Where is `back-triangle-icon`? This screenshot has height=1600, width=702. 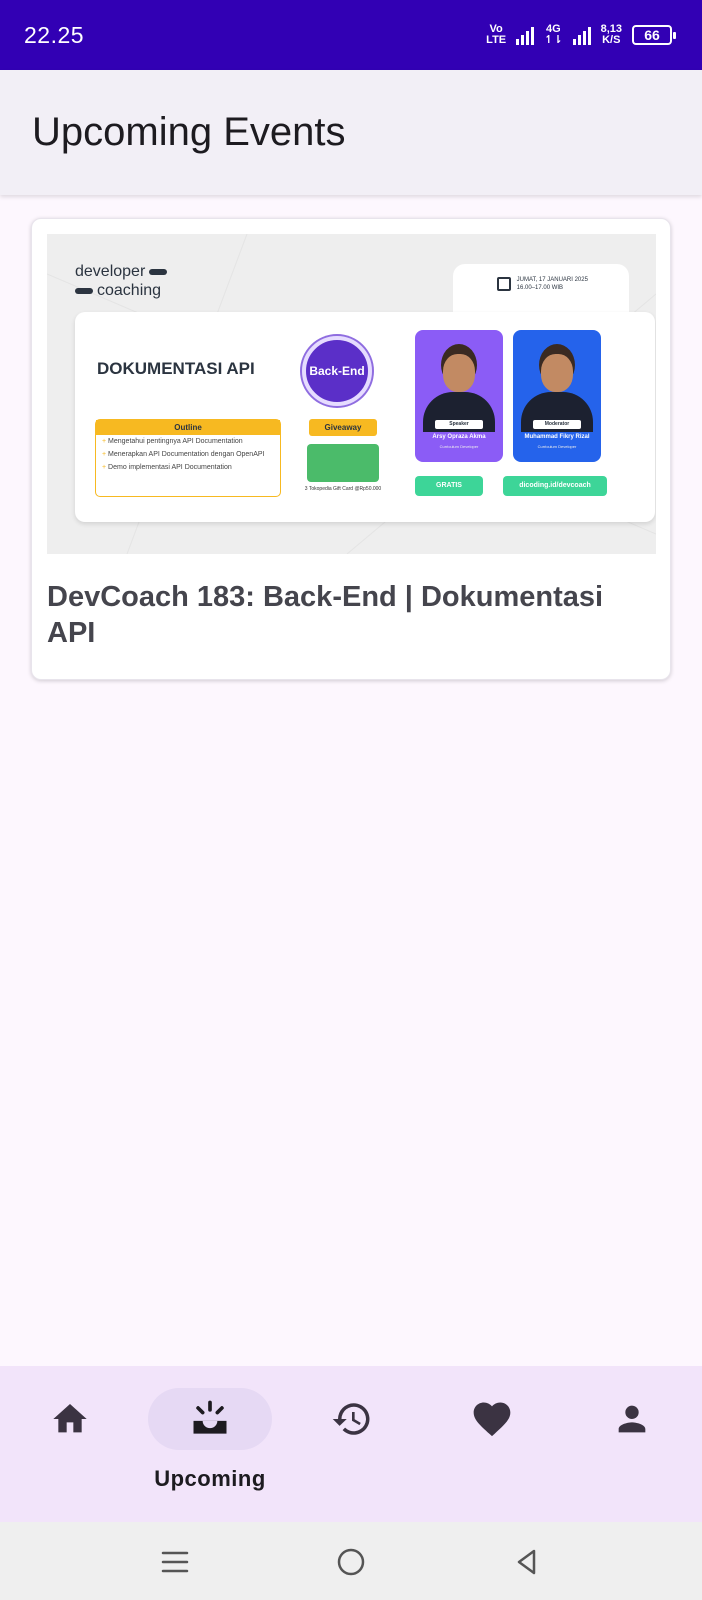 back-triangle-icon is located at coordinates (526, 1562).